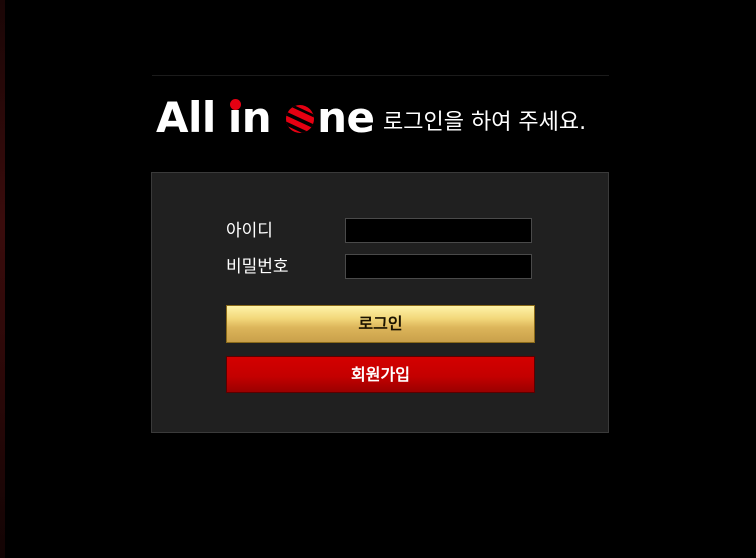  What do you see at coordinates (235, 104) in the screenshot?
I see `logo-red-dot` at bounding box center [235, 104].